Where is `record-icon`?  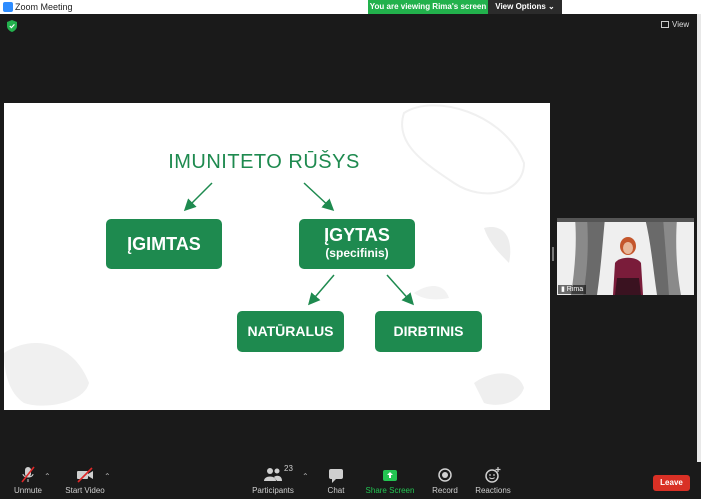
record-icon is located at coordinates (445, 475).